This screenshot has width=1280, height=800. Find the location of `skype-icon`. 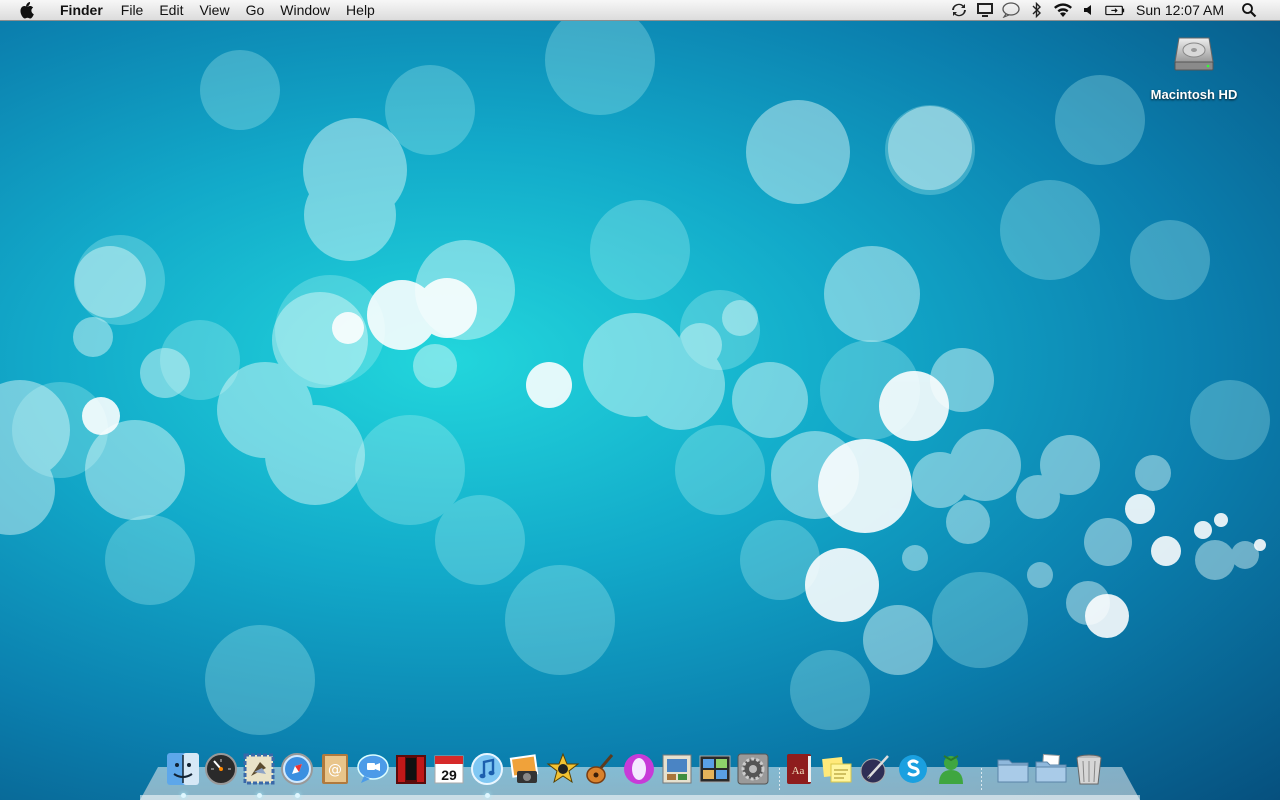

skype-icon is located at coordinates (913, 769).